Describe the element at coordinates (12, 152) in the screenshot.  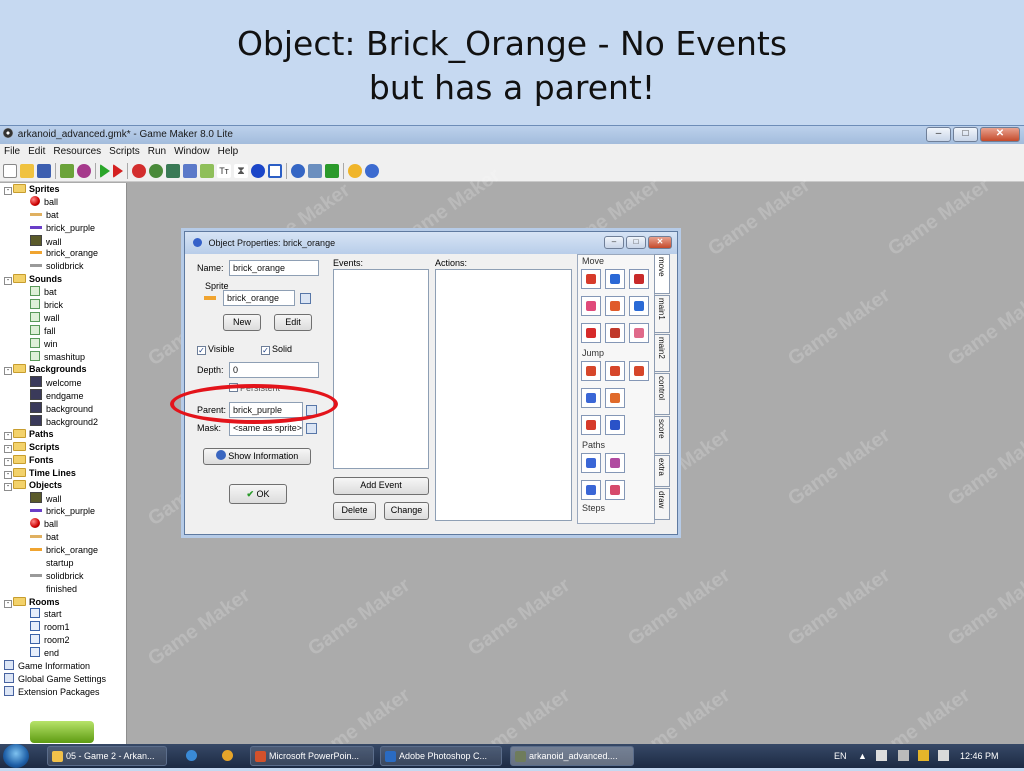
I see `menu-file: File` at that location.